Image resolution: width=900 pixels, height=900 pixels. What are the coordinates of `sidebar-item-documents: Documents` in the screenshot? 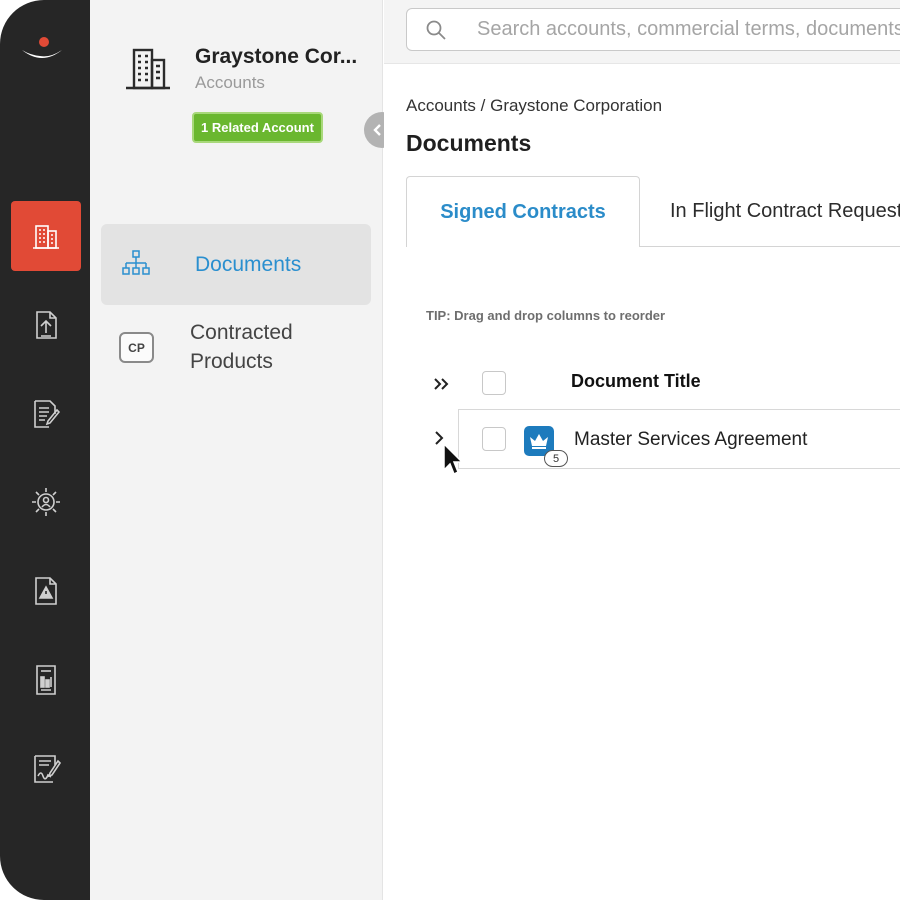 It's located at (236, 264).